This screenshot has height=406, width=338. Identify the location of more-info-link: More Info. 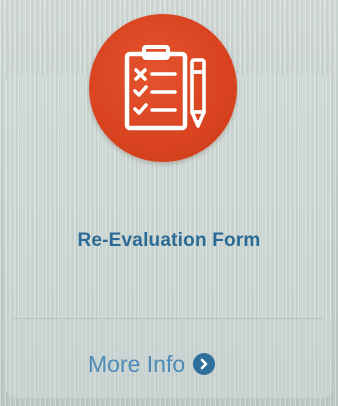
(152, 364).